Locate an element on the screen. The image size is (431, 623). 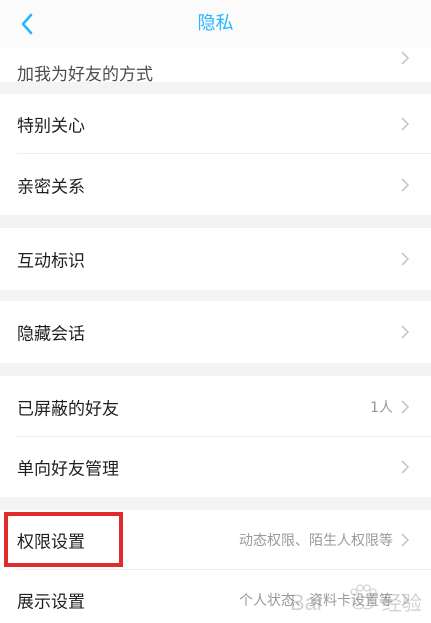
page-title: 隐私 is located at coordinates (215, 23).